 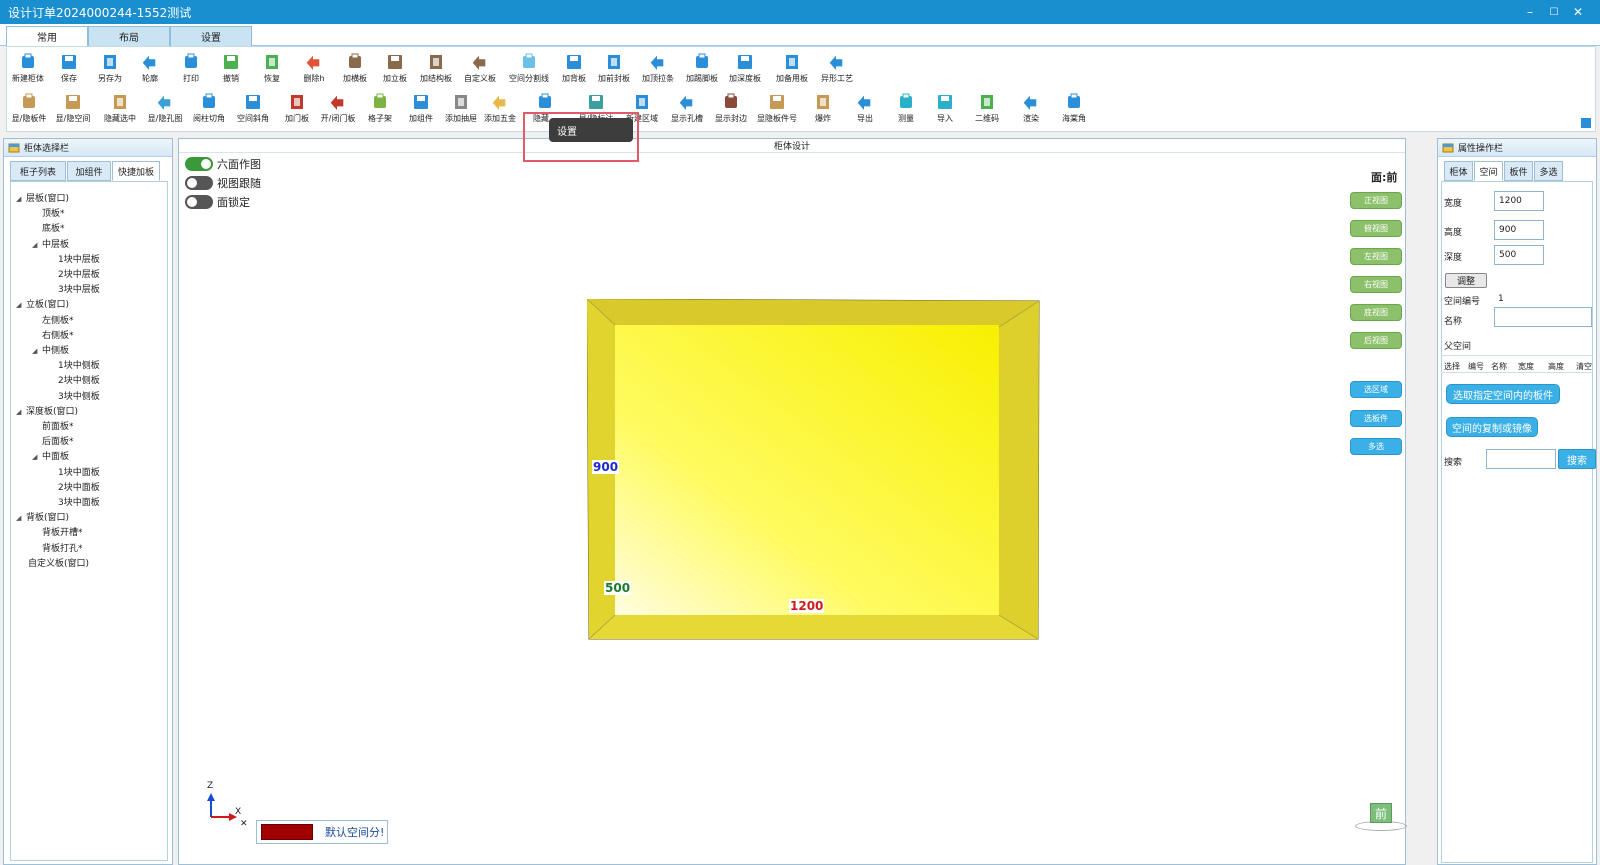 What do you see at coordinates (322, 832) in the screenshot?
I see `space-status-chip: 默认空间分!` at bounding box center [322, 832].